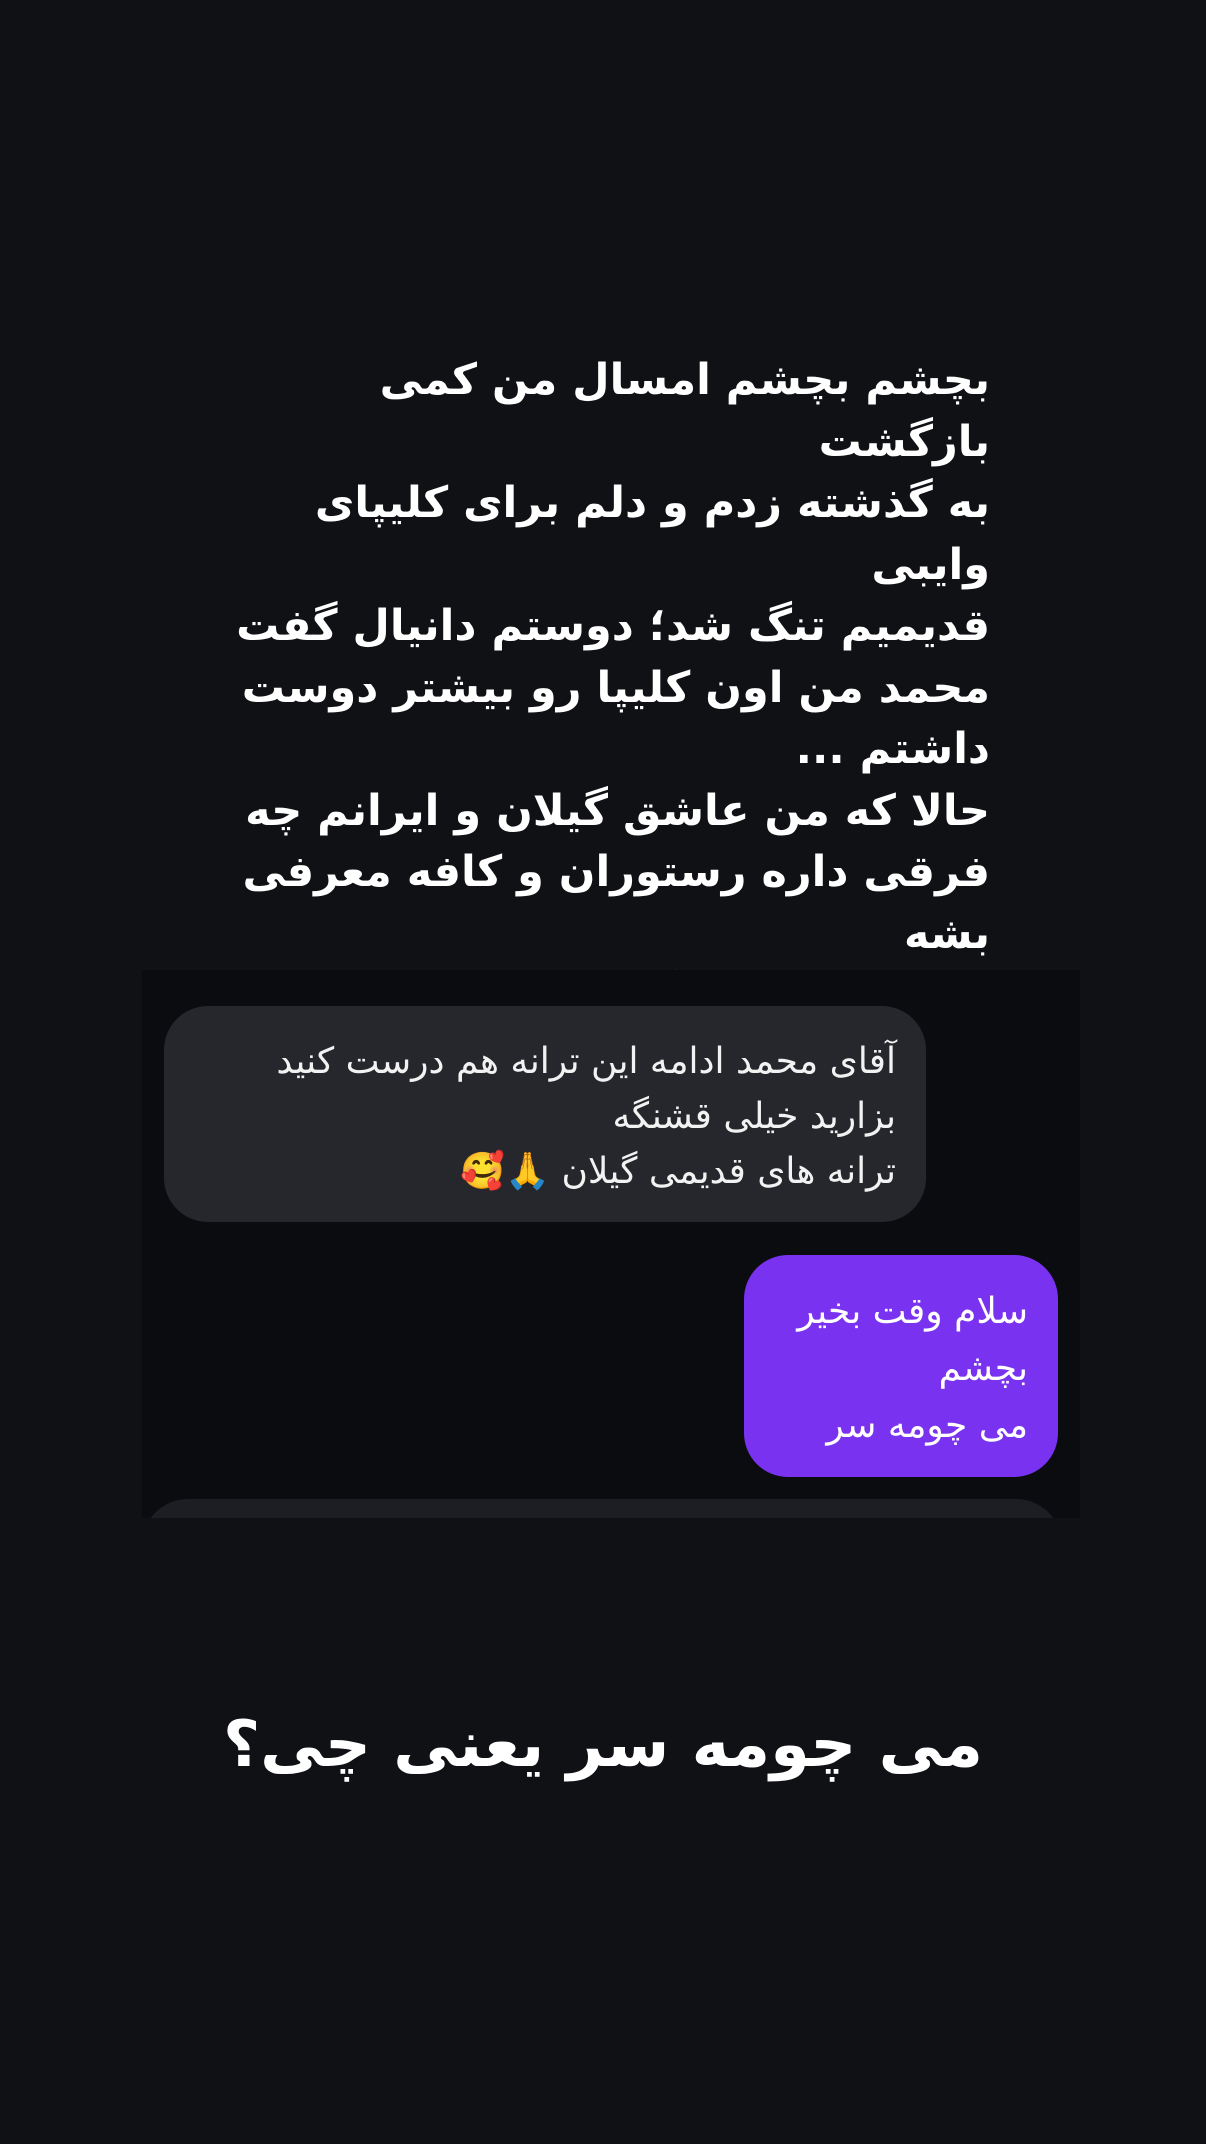 The width and height of the screenshot is (1206, 2144). What do you see at coordinates (602, 1508) in the screenshot?
I see `partial-message-bubble` at bounding box center [602, 1508].